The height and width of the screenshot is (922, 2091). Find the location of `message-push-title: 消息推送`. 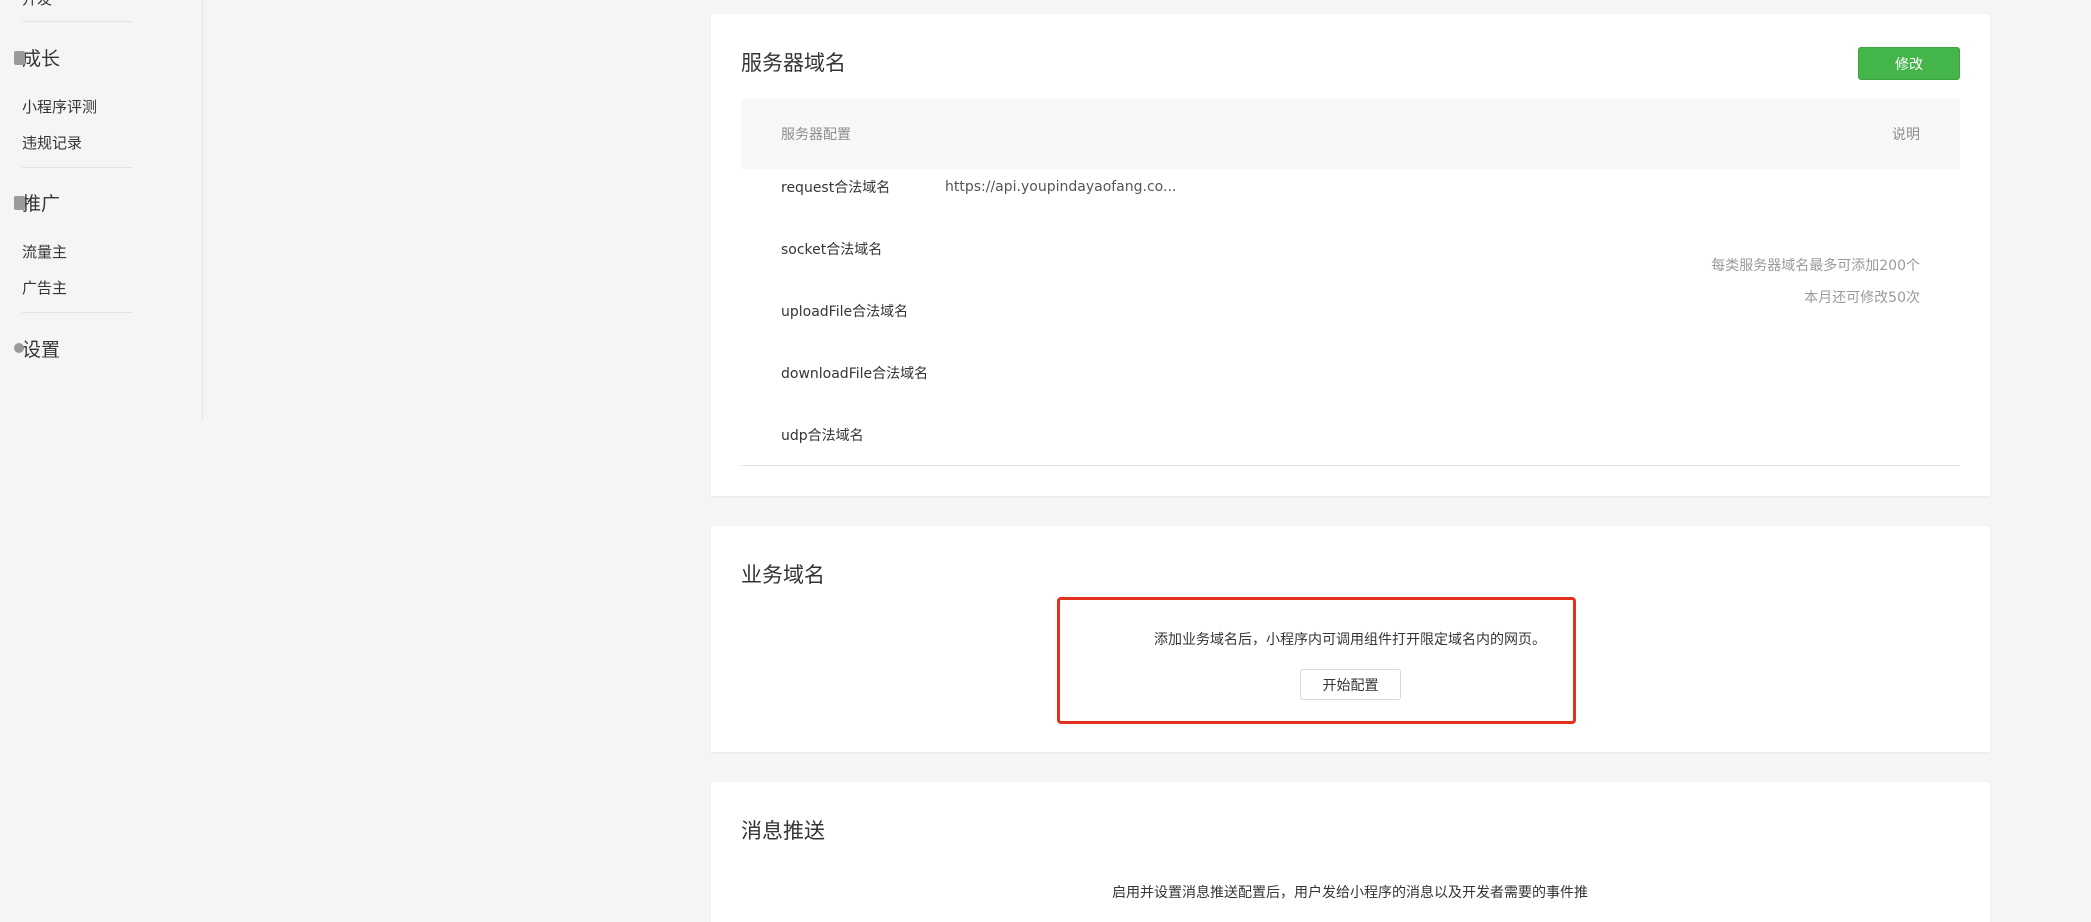

message-push-title: 消息推送 is located at coordinates (783, 831).